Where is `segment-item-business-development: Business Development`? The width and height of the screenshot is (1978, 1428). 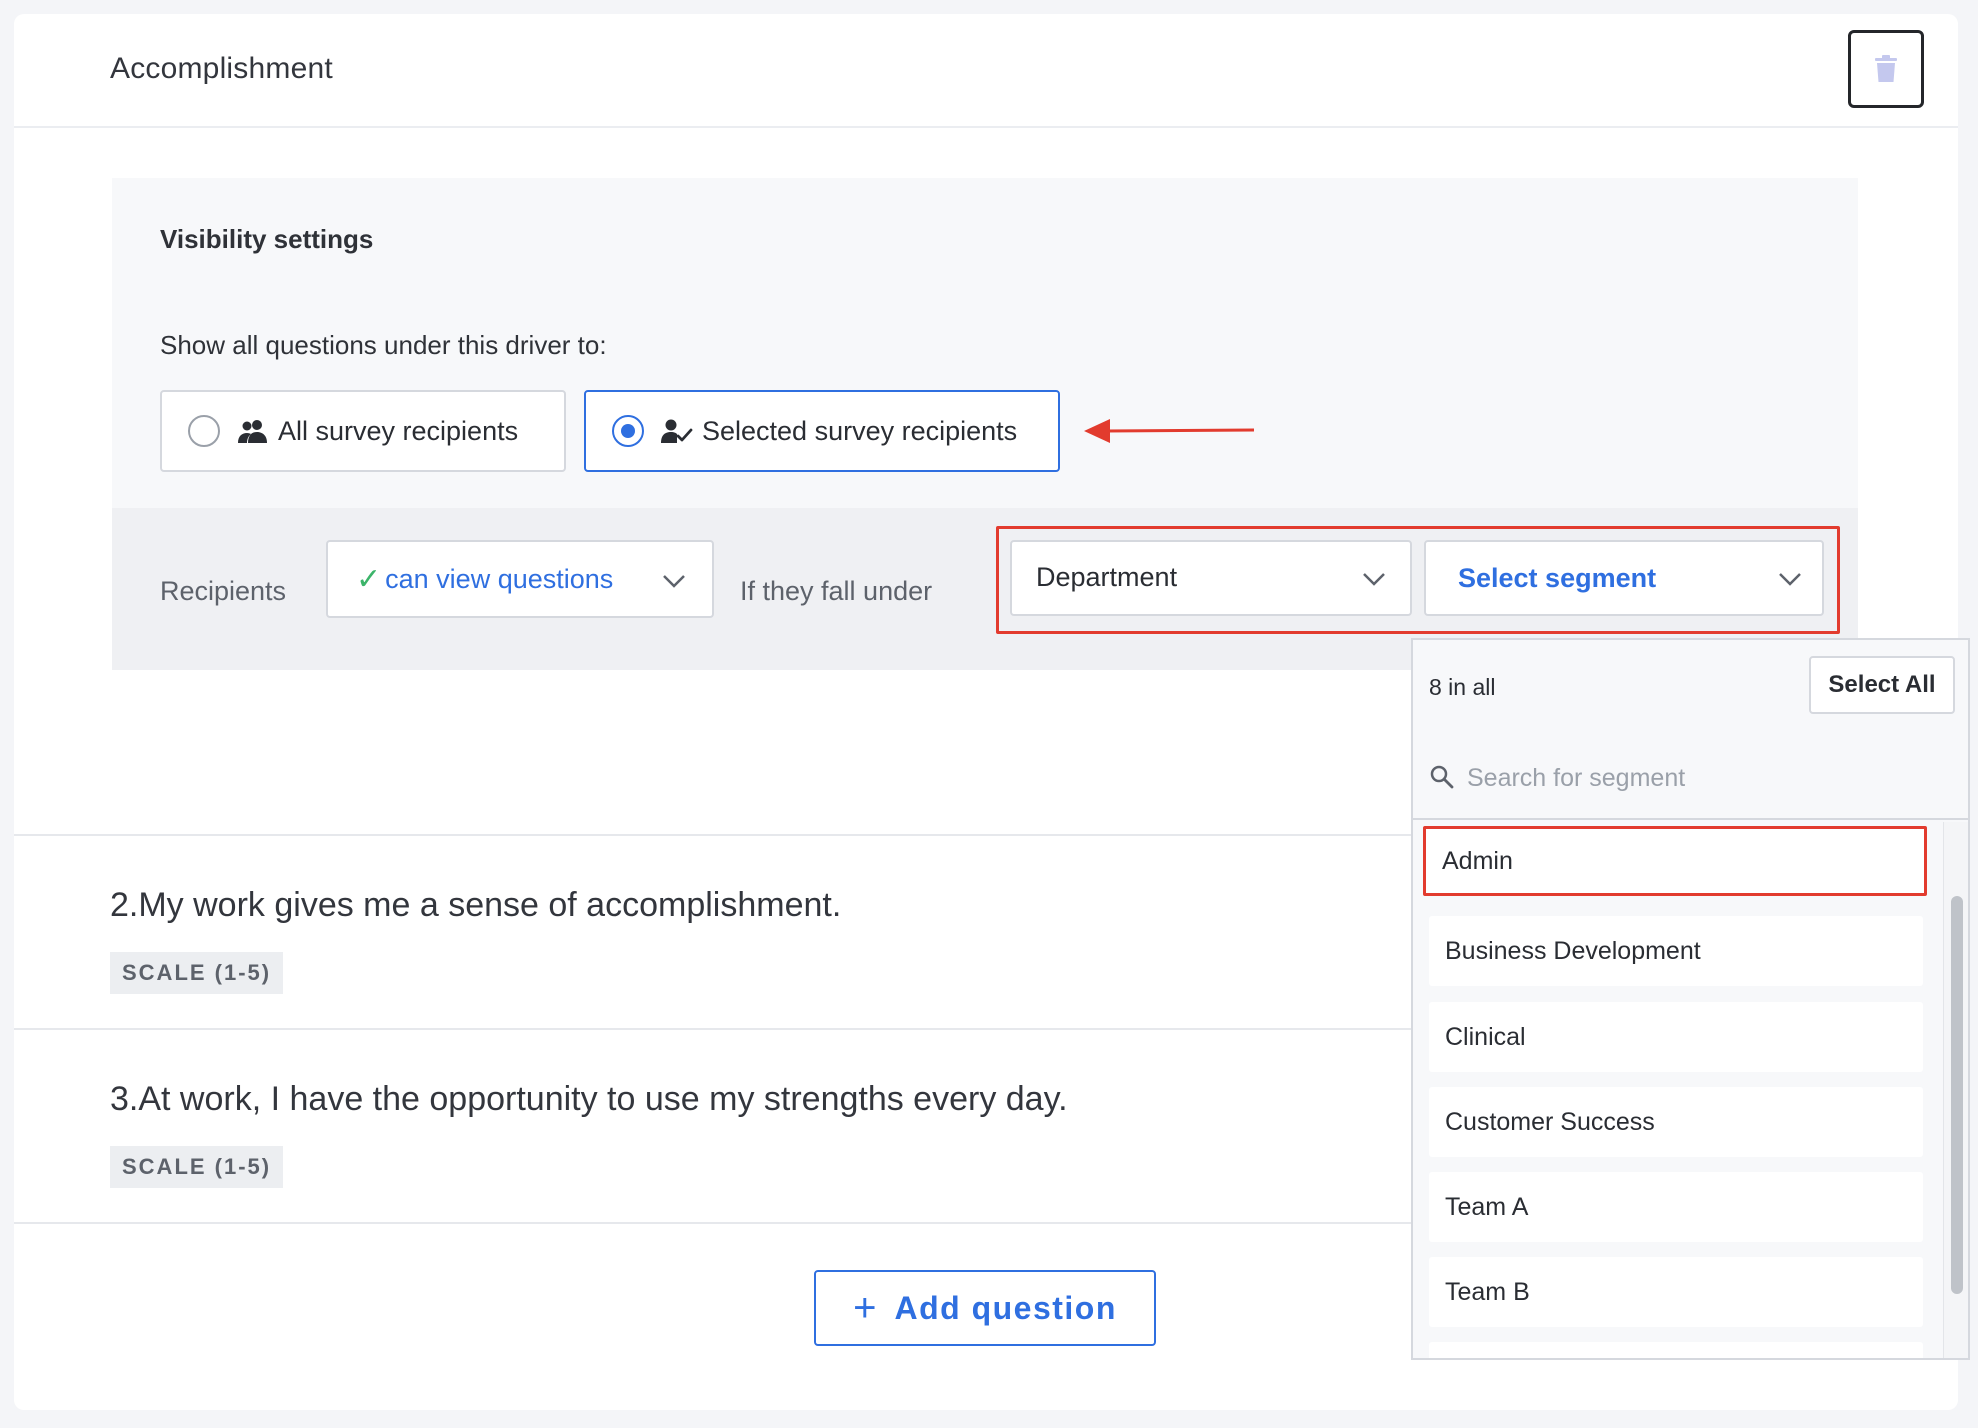
segment-item-business-development: Business Development is located at coordinates (1676, 951).